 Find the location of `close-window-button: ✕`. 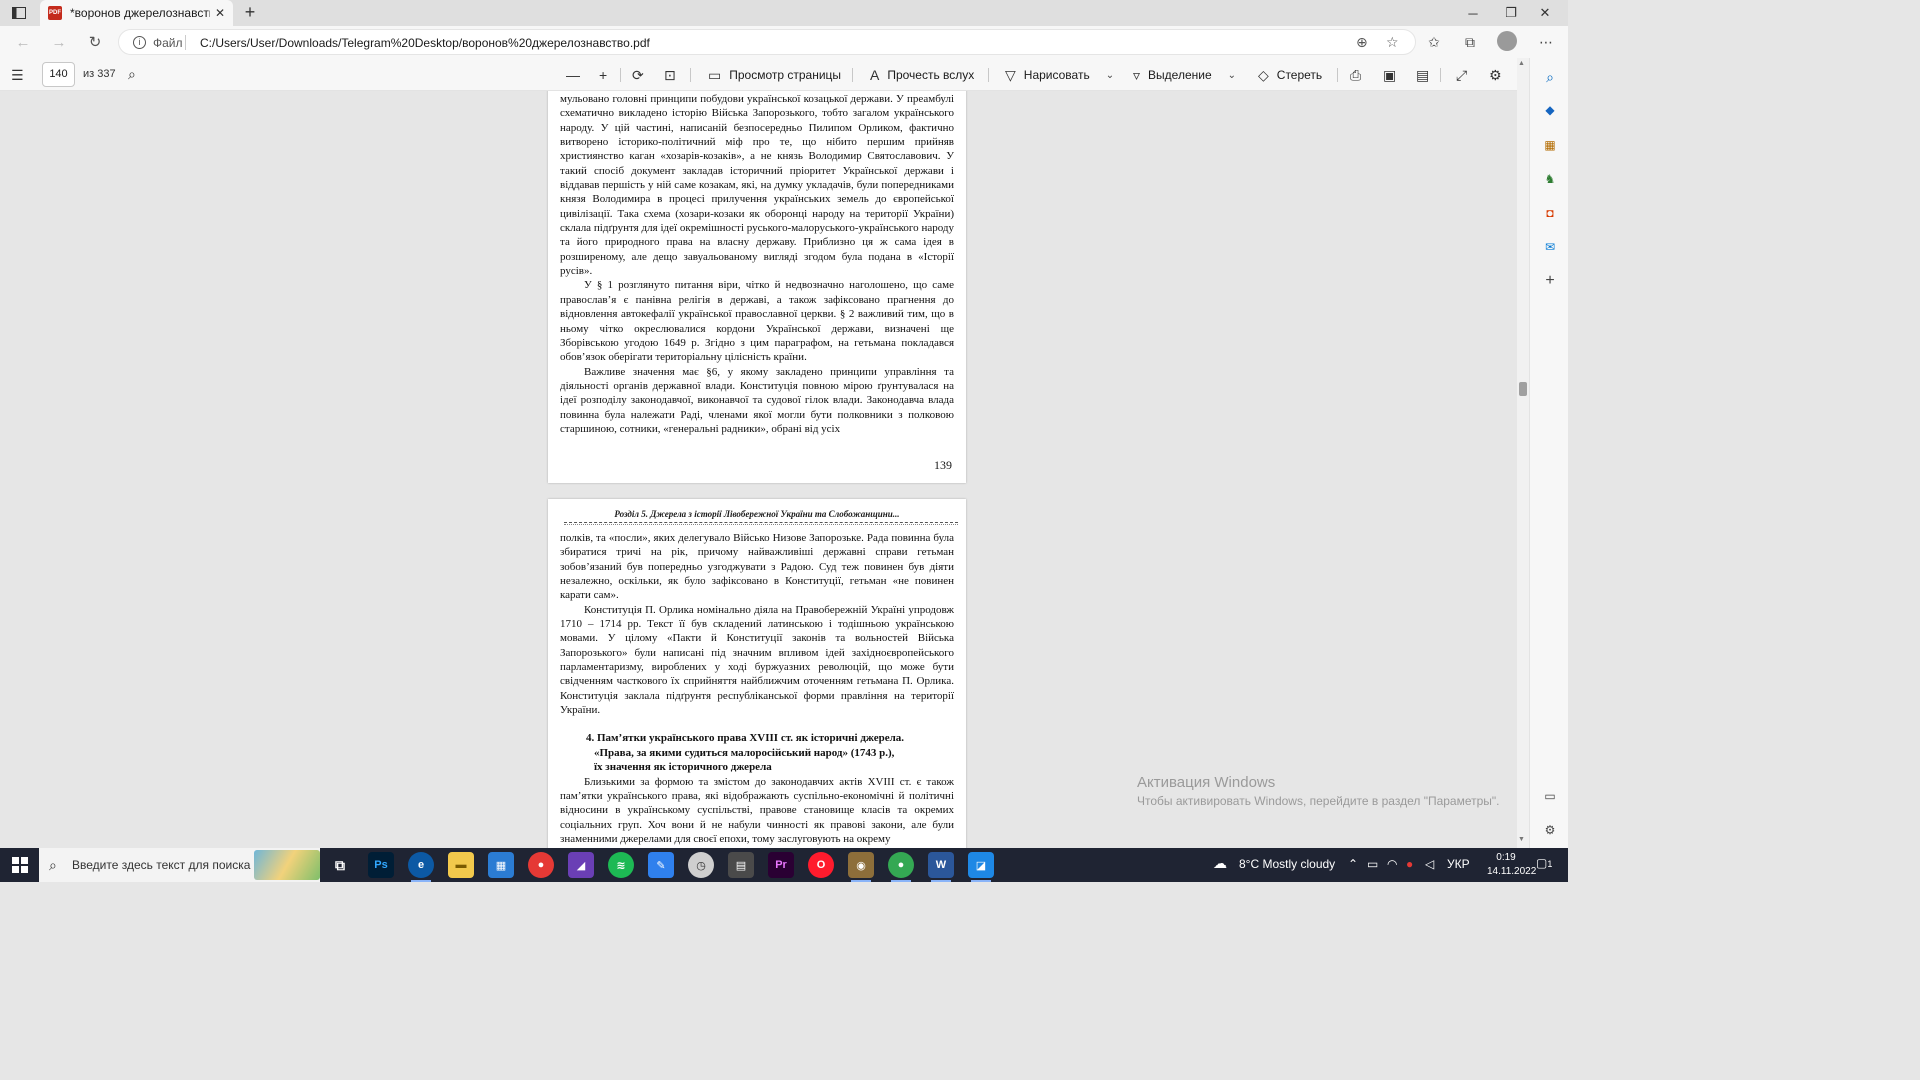

close-window-button: ✕ is located at coordinates (1545, 13).